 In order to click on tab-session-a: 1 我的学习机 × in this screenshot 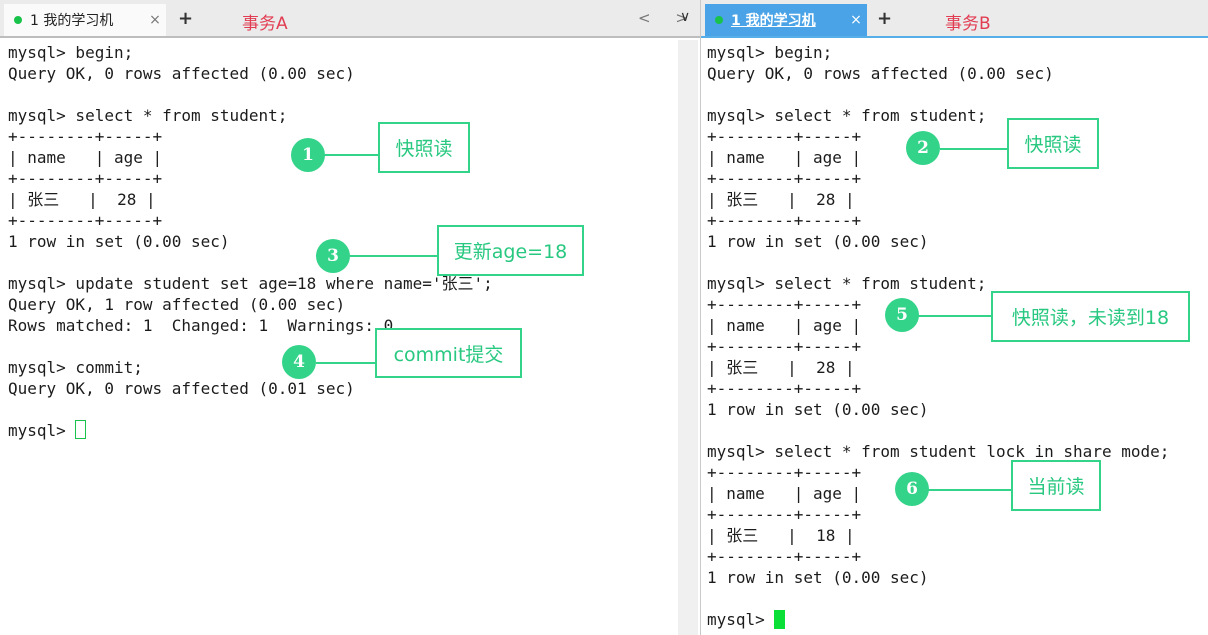, I will do `click(85, 20)`.